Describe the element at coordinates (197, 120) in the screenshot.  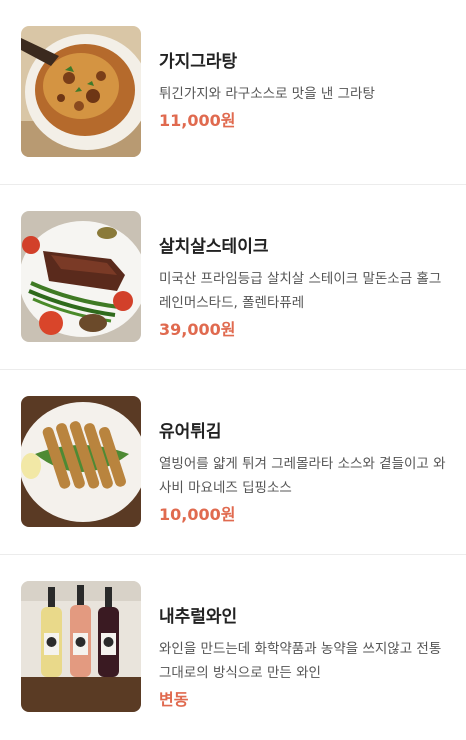
I see `menu-item-price: 11,000원` at that location.